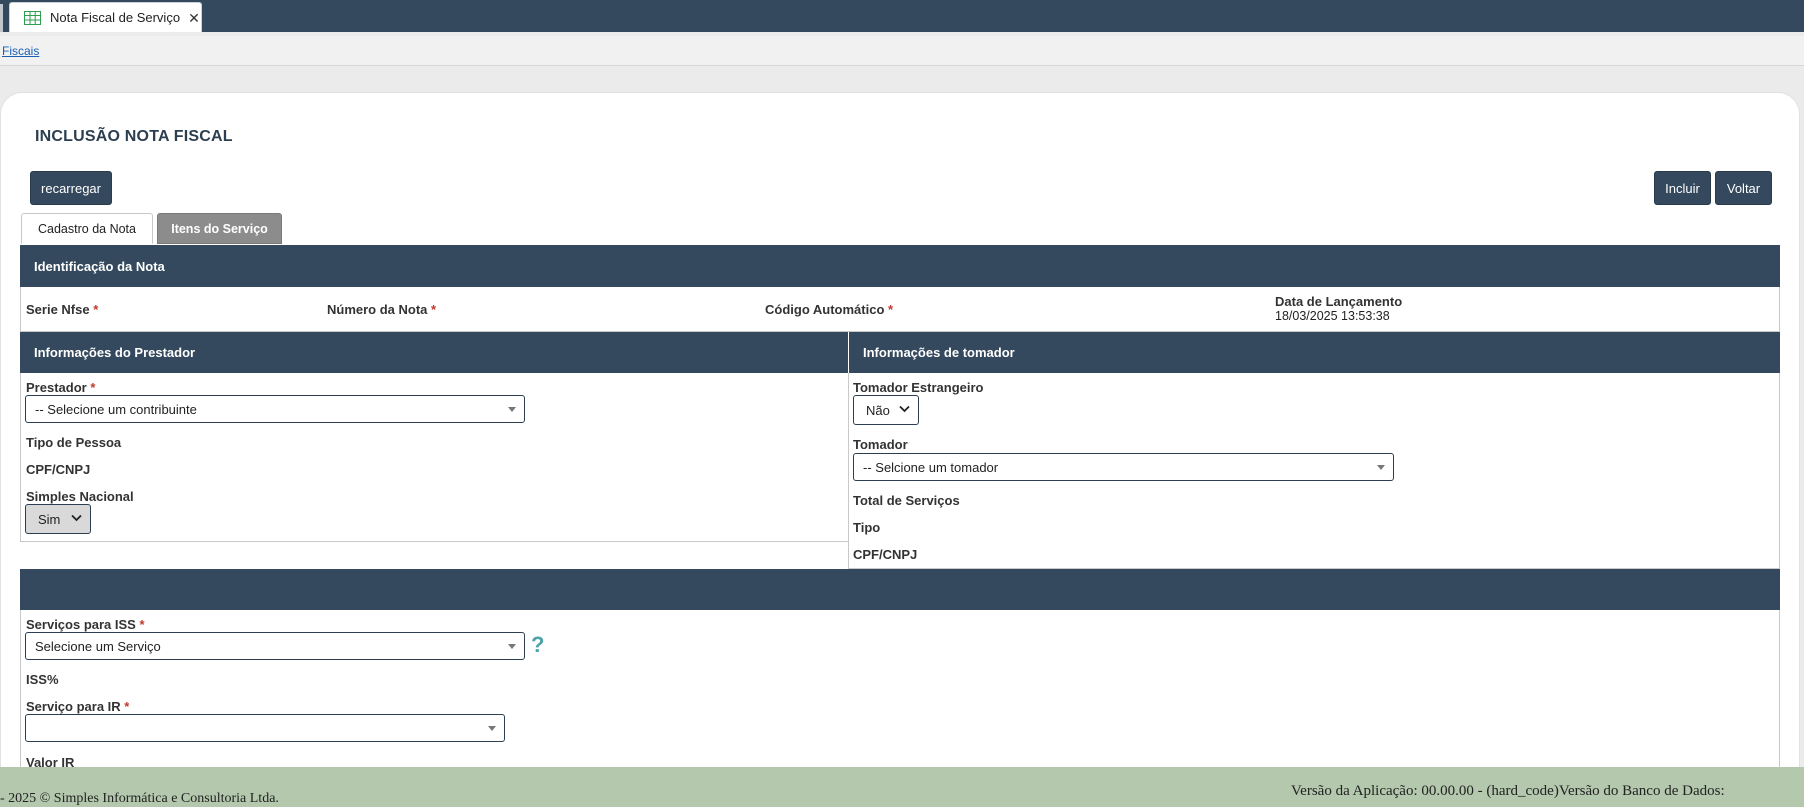 The image size is (1804, 807). I want to click on reload-button: recarregar, so click(71, 188).